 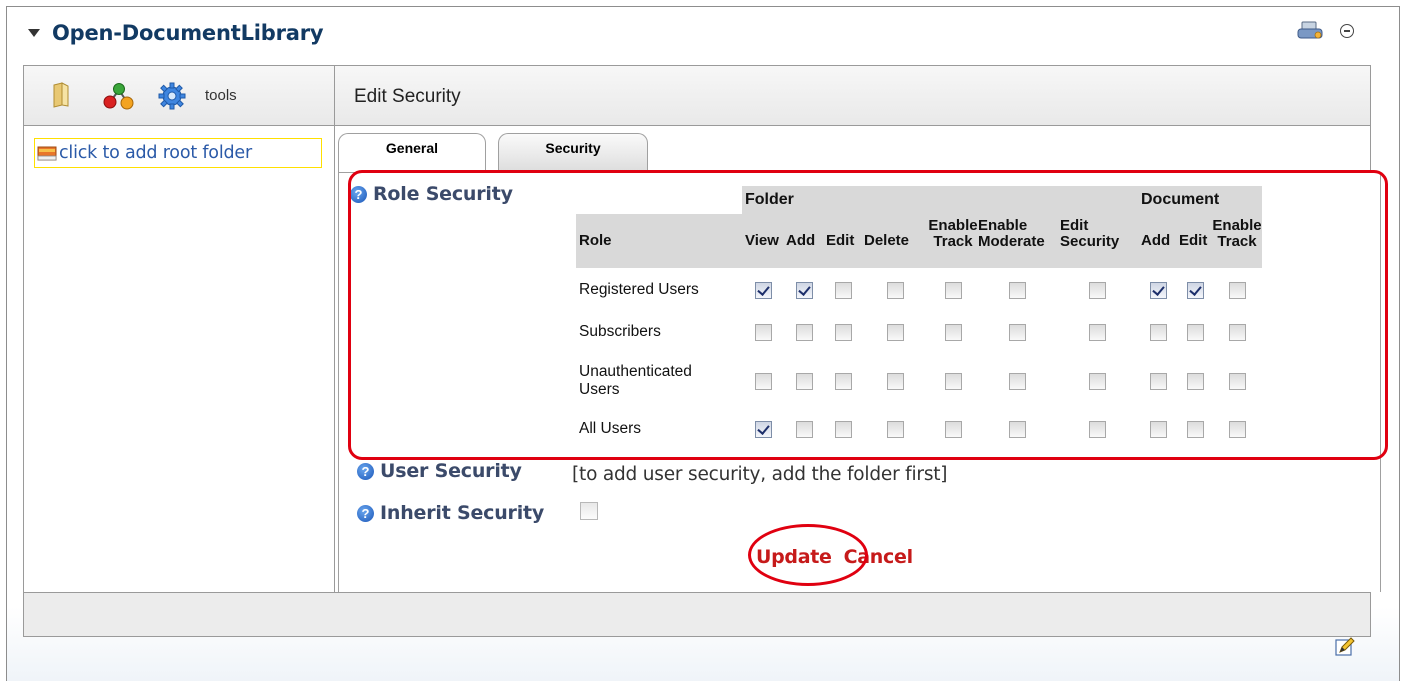 What do you see at coordinates (919, 381) in the screenshot?
I see `table-row: Unauthenticated Users` at bounding box center [919, 381].